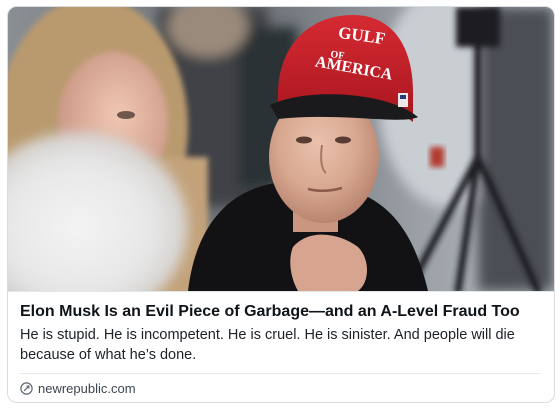  What do you see at coordinates (26, 388) in the screenshot?
I see `link-icon` at bounding box center [26, 388].